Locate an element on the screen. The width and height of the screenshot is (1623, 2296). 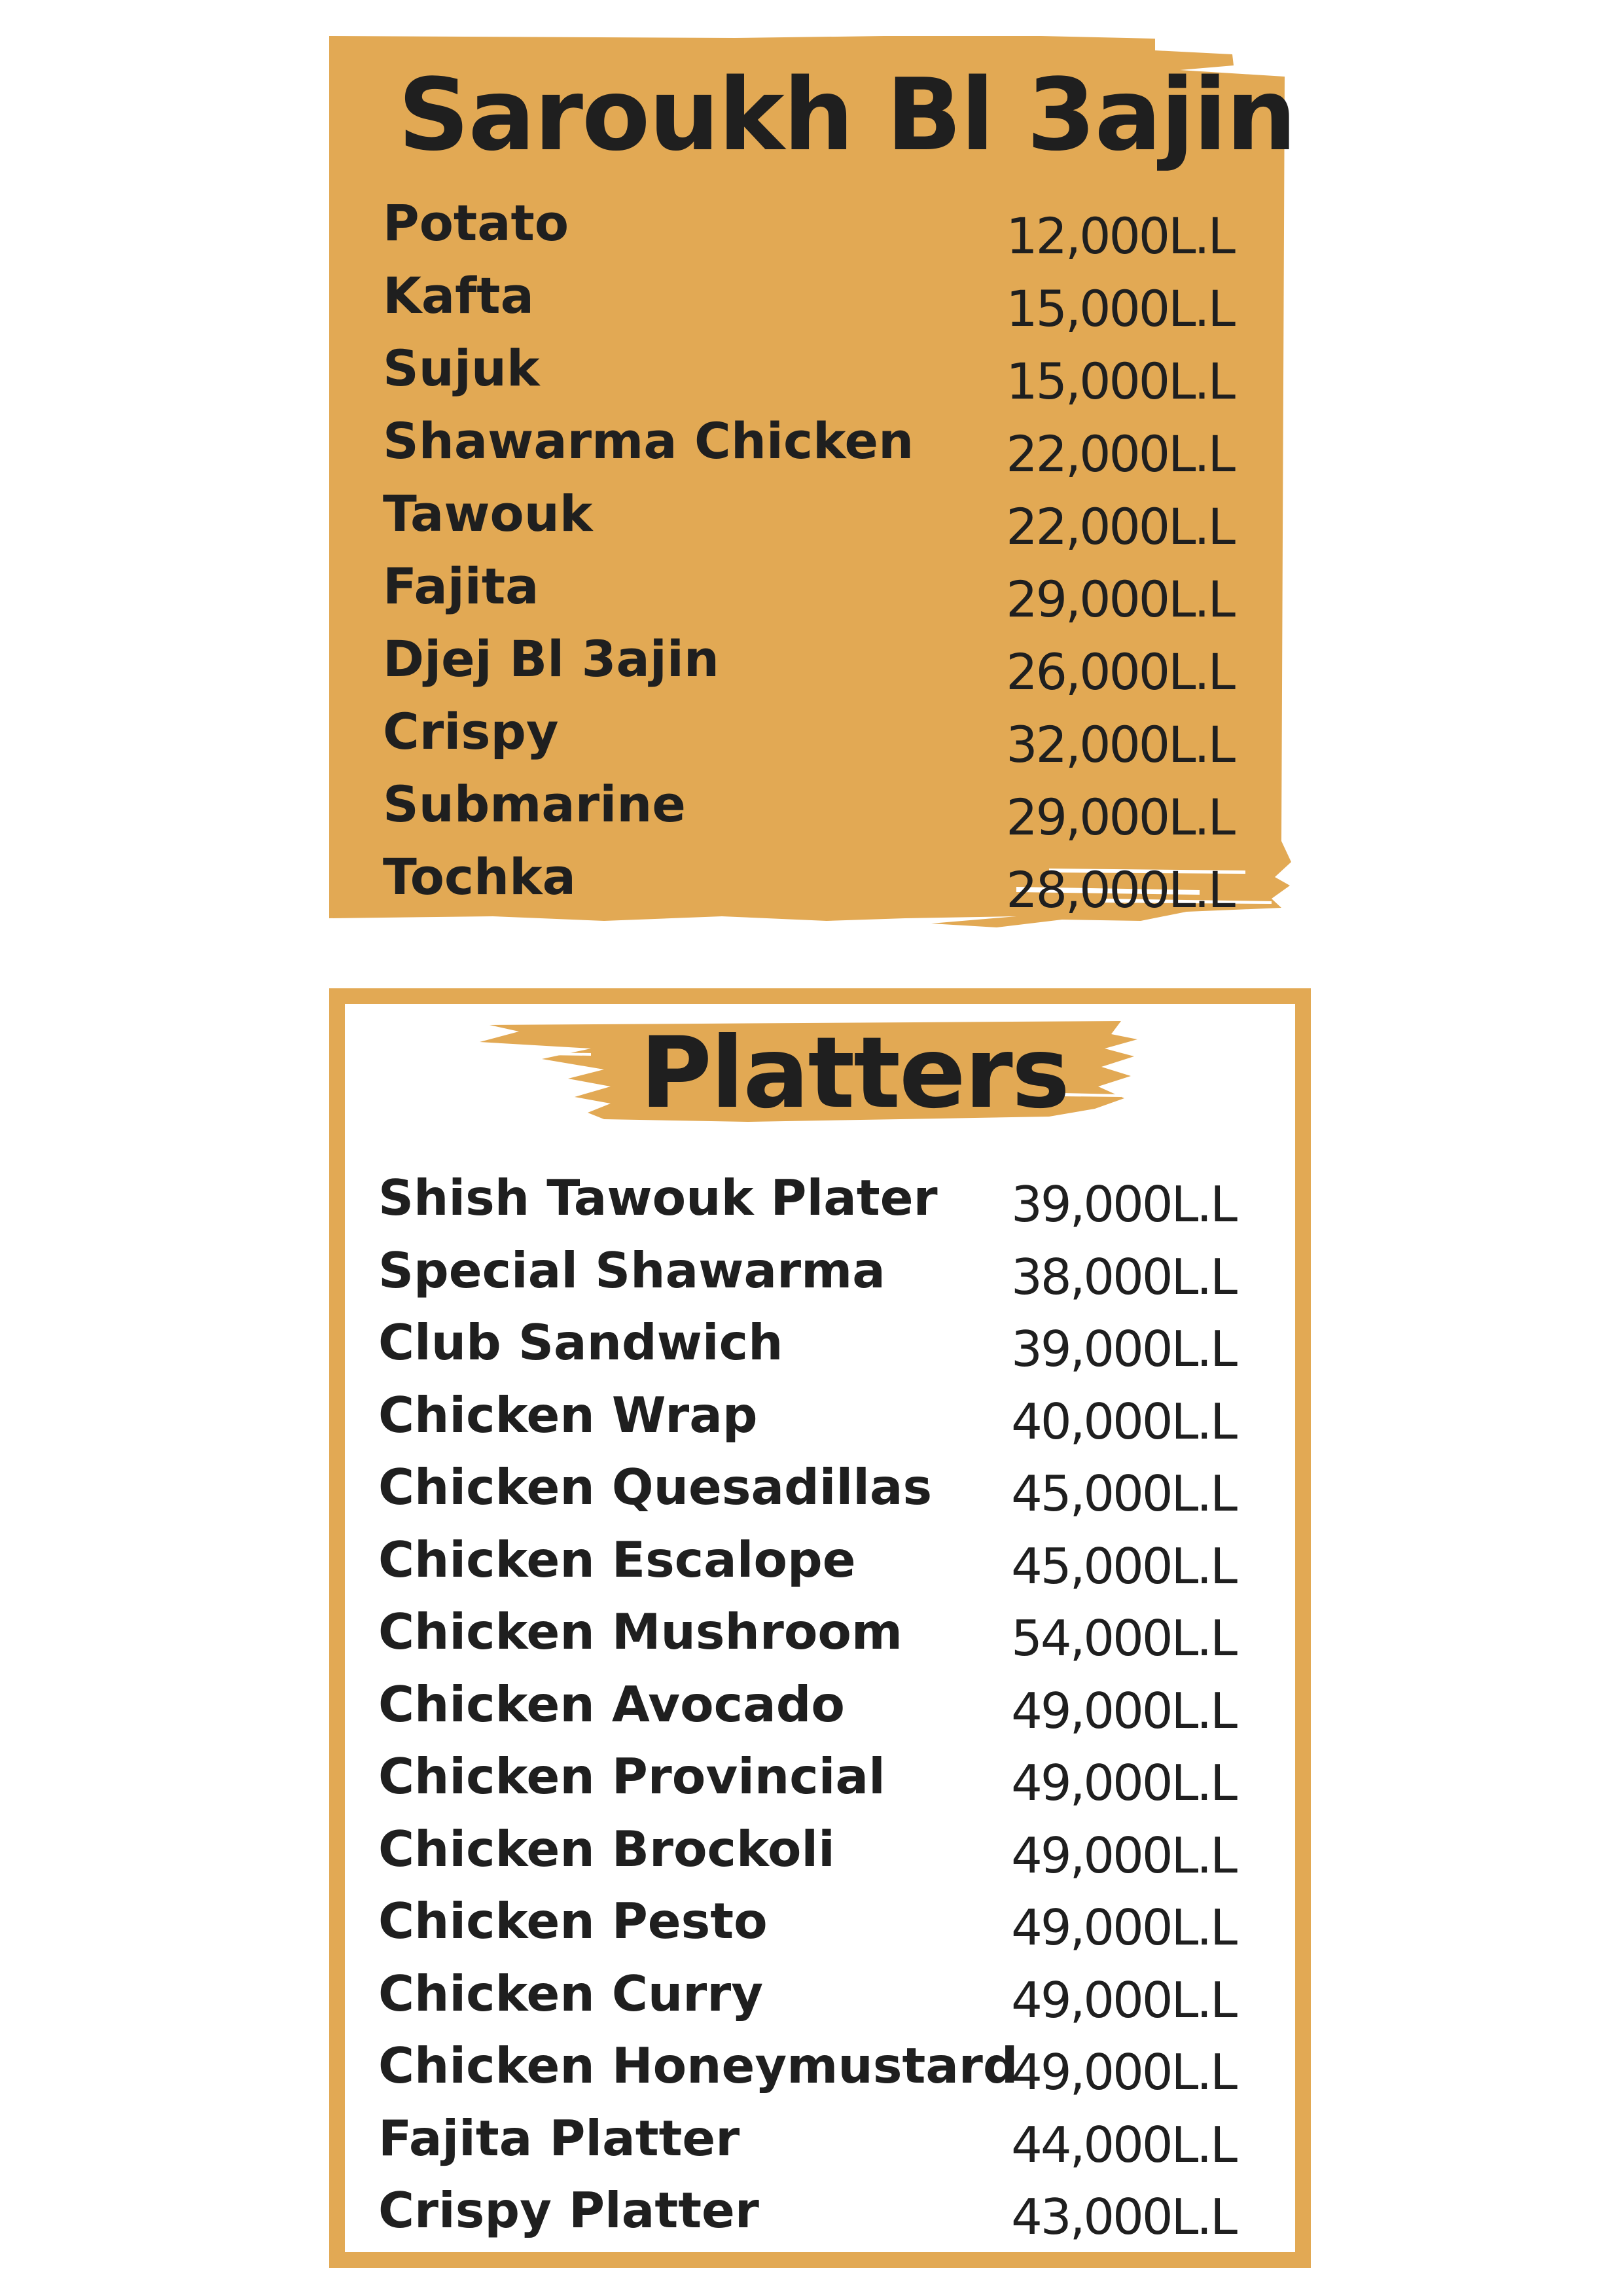
menu-item-name: Fajita Platter is located at coordinates (559, 2138).